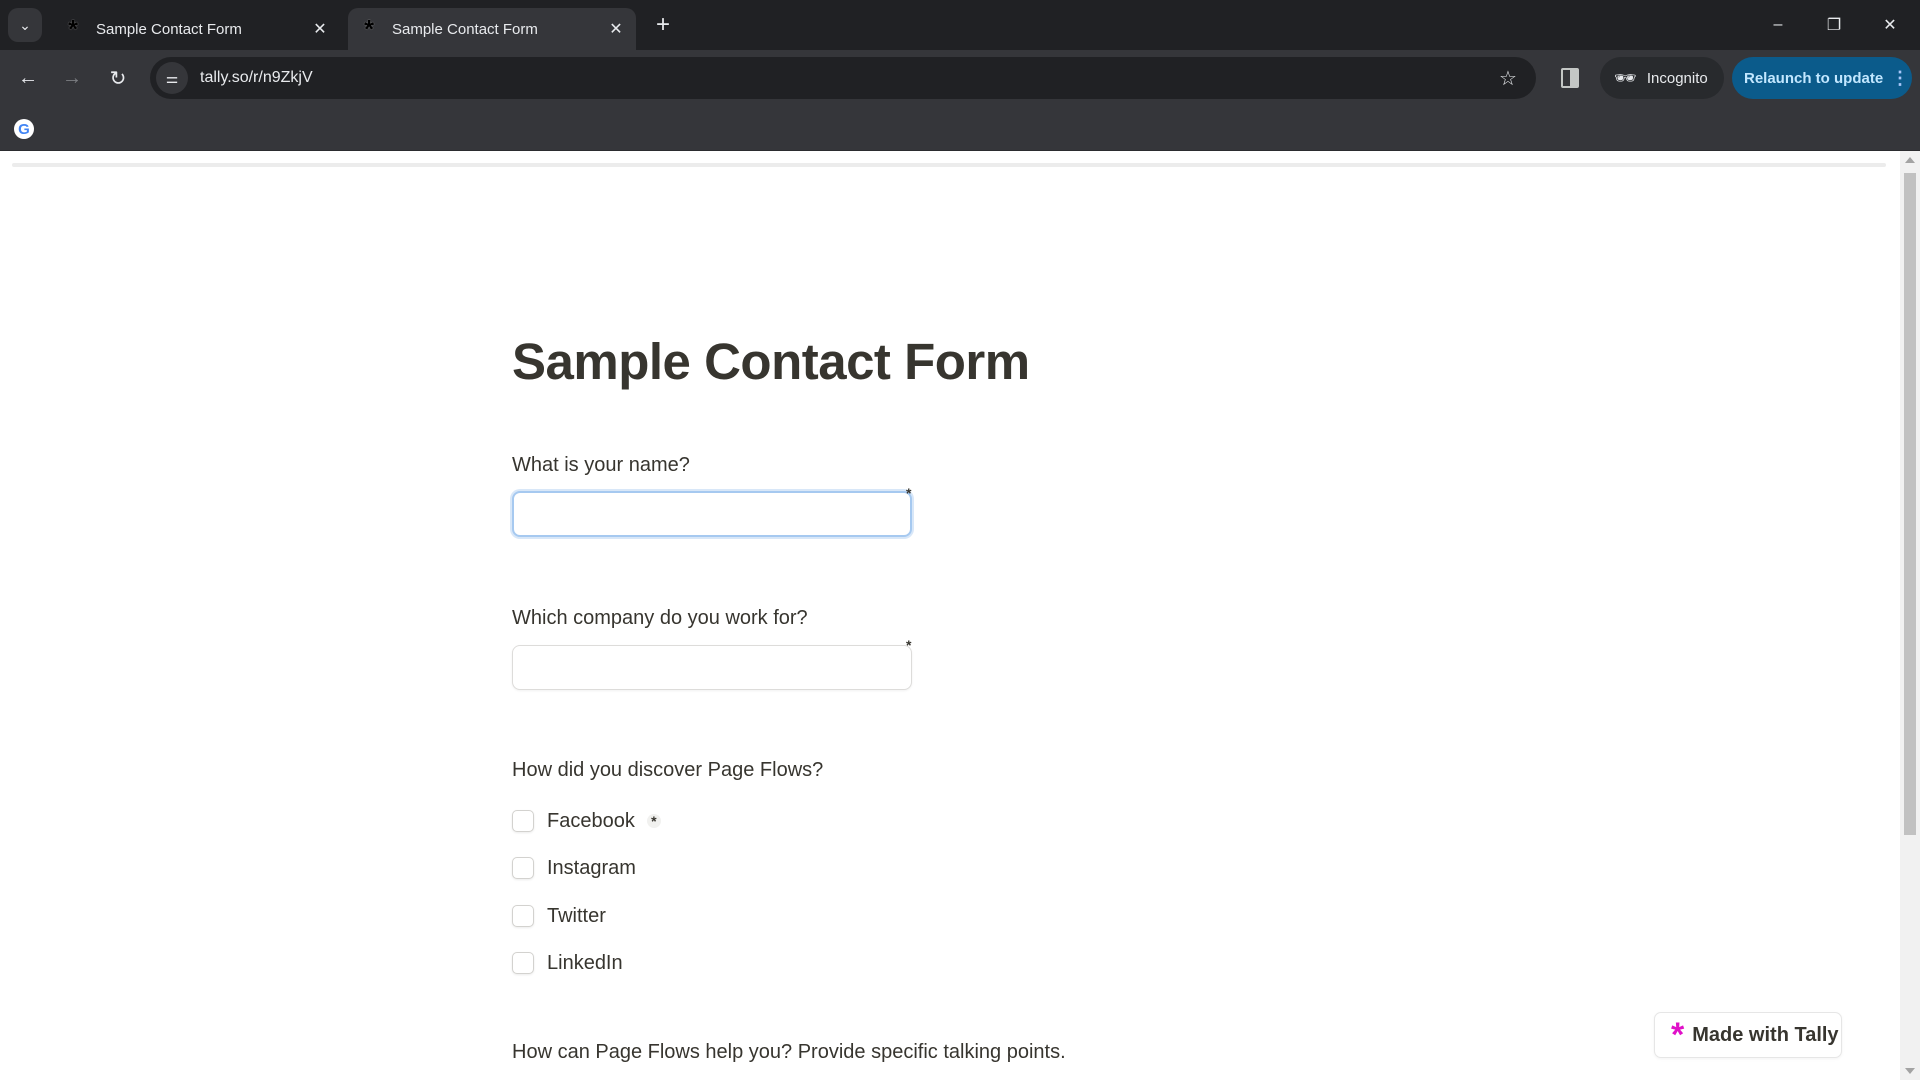  I want to click on scroll-up-arrow-icon, so click(1910, 160).